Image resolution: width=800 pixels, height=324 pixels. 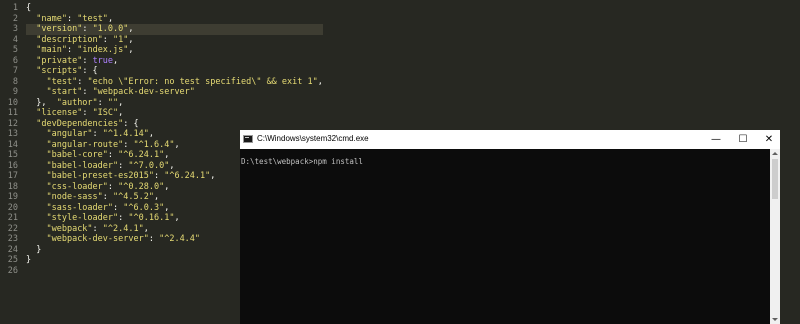 What do you see at coordinates (174, 50) in the screenshot?
I see `code-line: "main": "index.js",` at bounding box center [174, 50].